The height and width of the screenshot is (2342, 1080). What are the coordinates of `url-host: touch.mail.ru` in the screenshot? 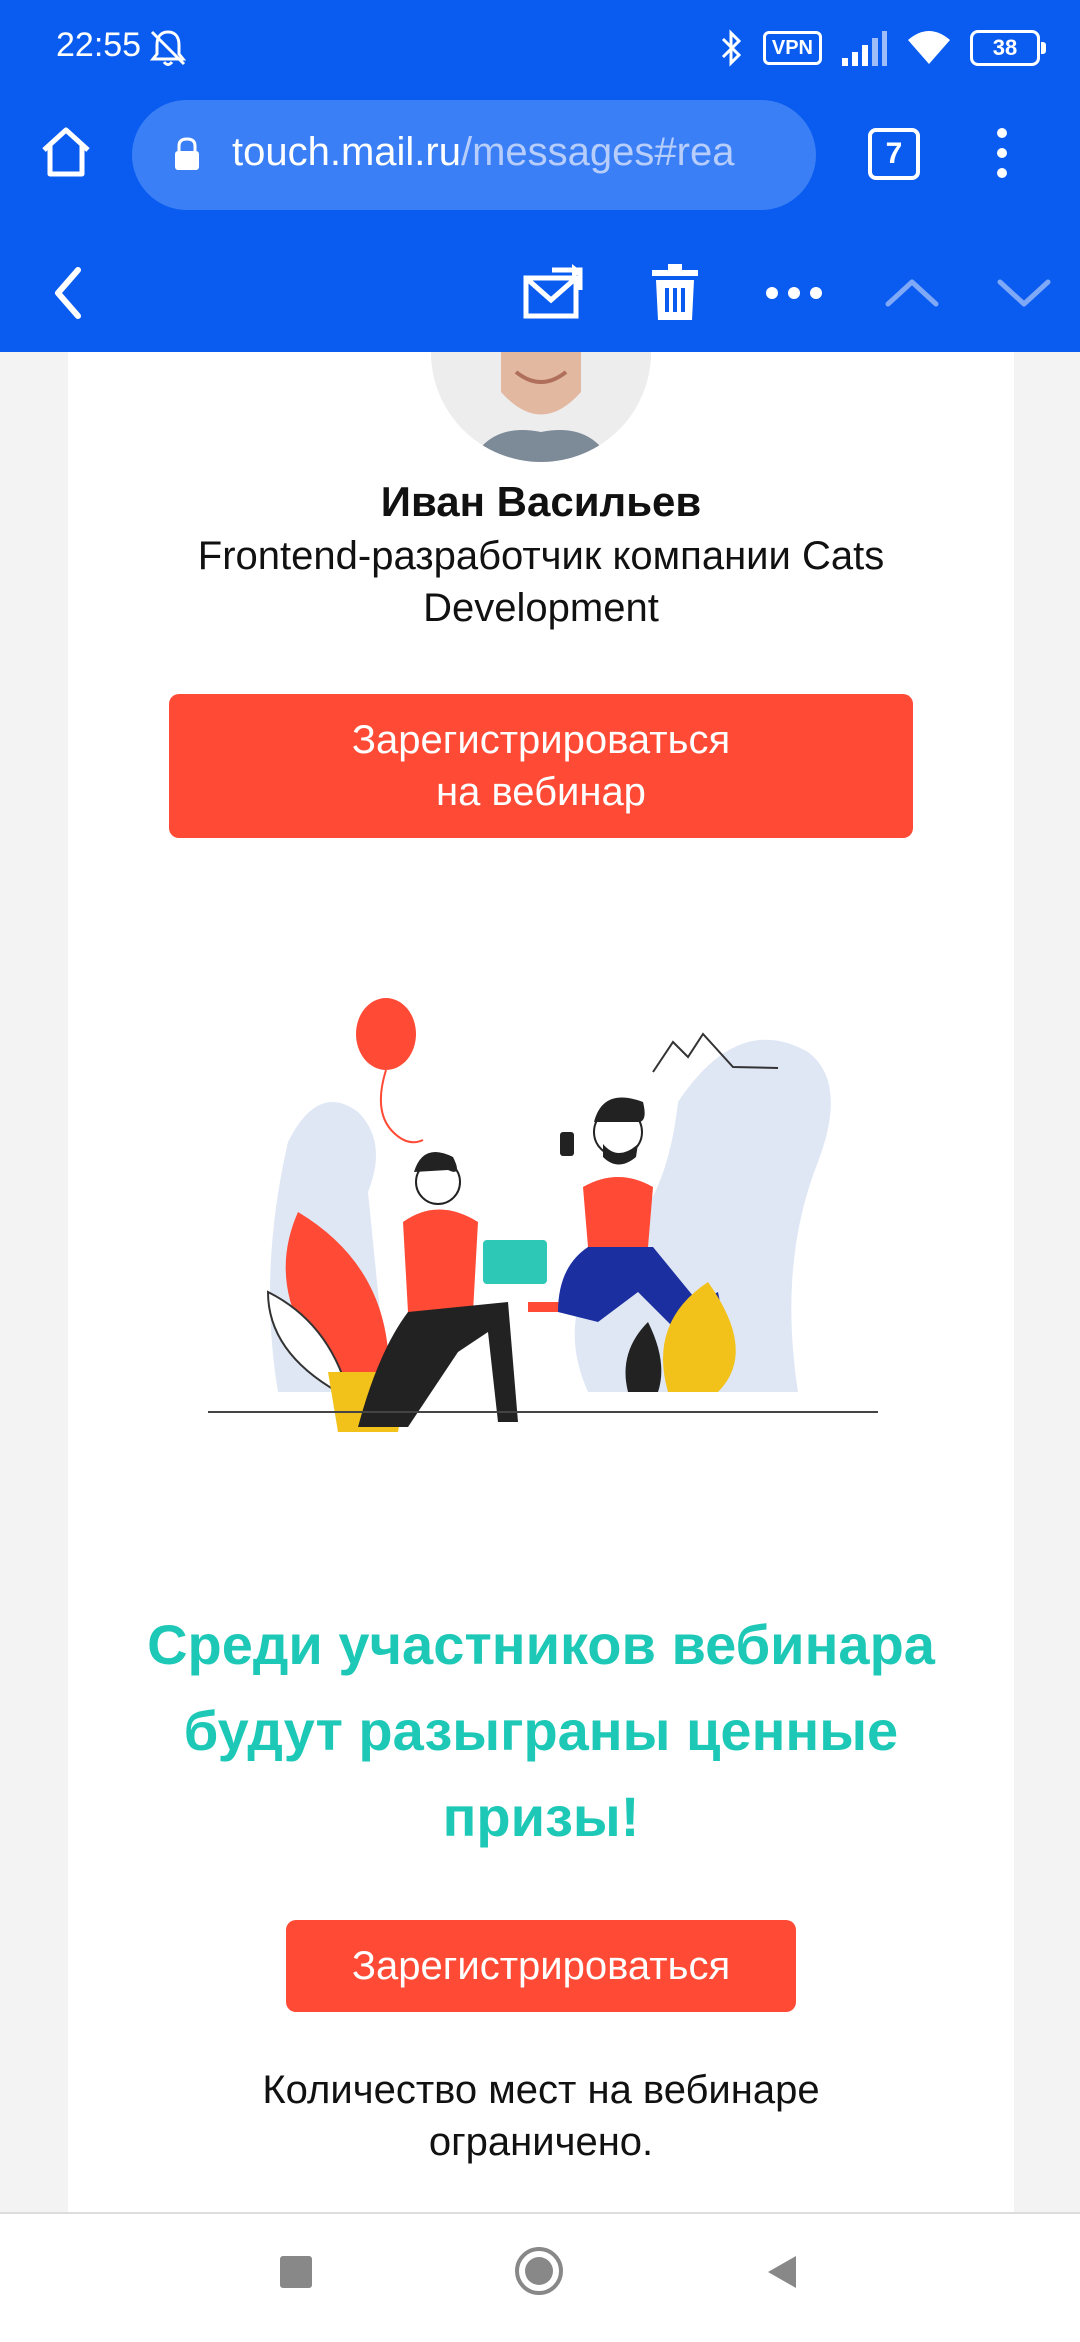 It's located at (346, 152).